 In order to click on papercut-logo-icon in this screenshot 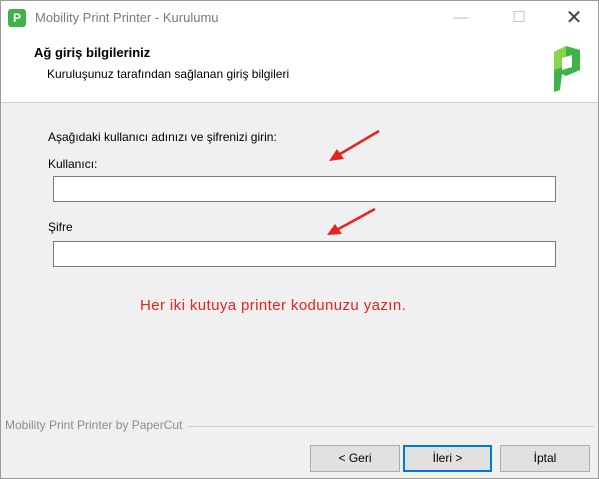, I will do `click(567, 69)`.